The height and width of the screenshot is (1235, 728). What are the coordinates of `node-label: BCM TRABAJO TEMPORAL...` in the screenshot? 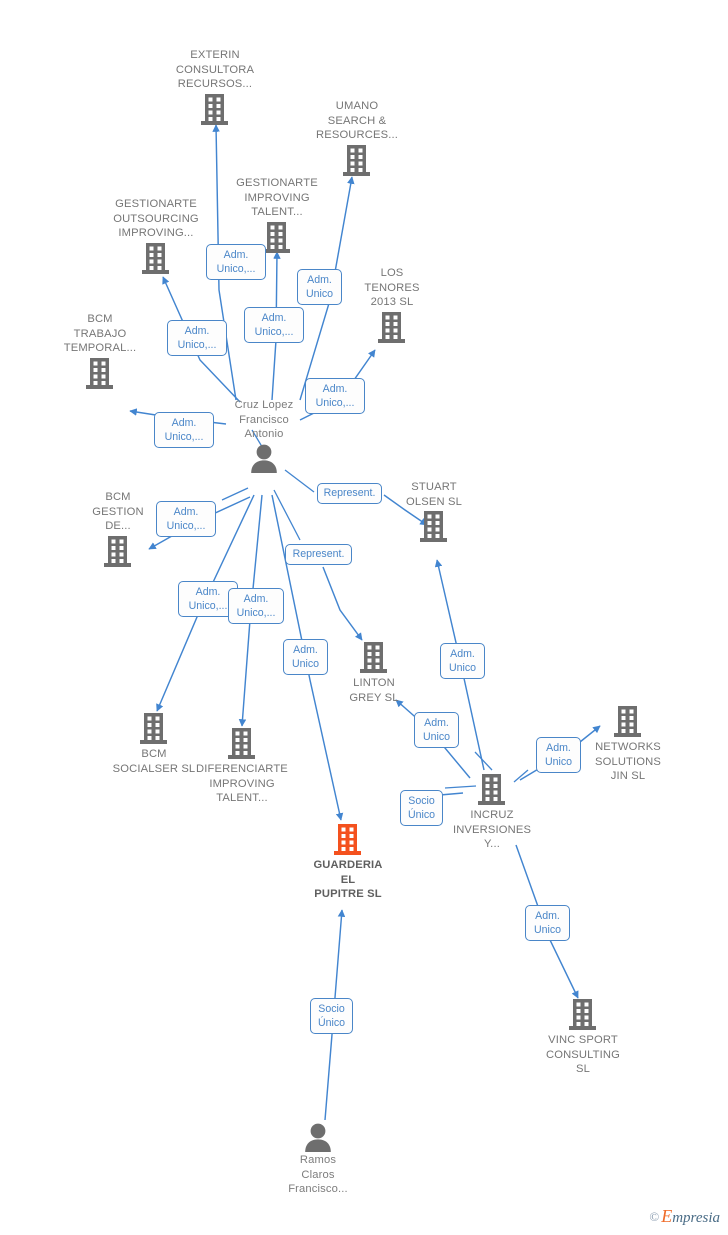 It's located at (100, 334).